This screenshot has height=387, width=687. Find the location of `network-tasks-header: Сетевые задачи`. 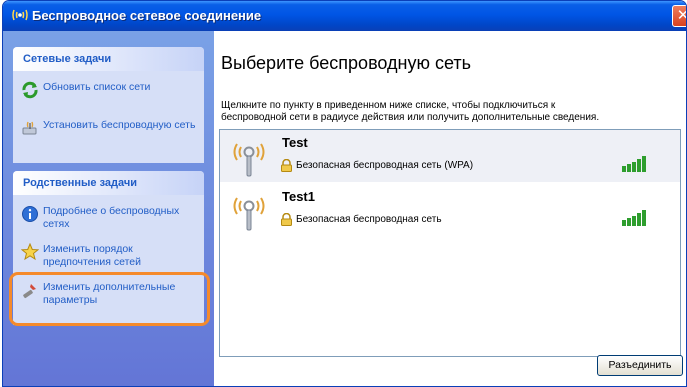

network-tasks-header: Сетевые задачи is located at coordinates (108, 59).